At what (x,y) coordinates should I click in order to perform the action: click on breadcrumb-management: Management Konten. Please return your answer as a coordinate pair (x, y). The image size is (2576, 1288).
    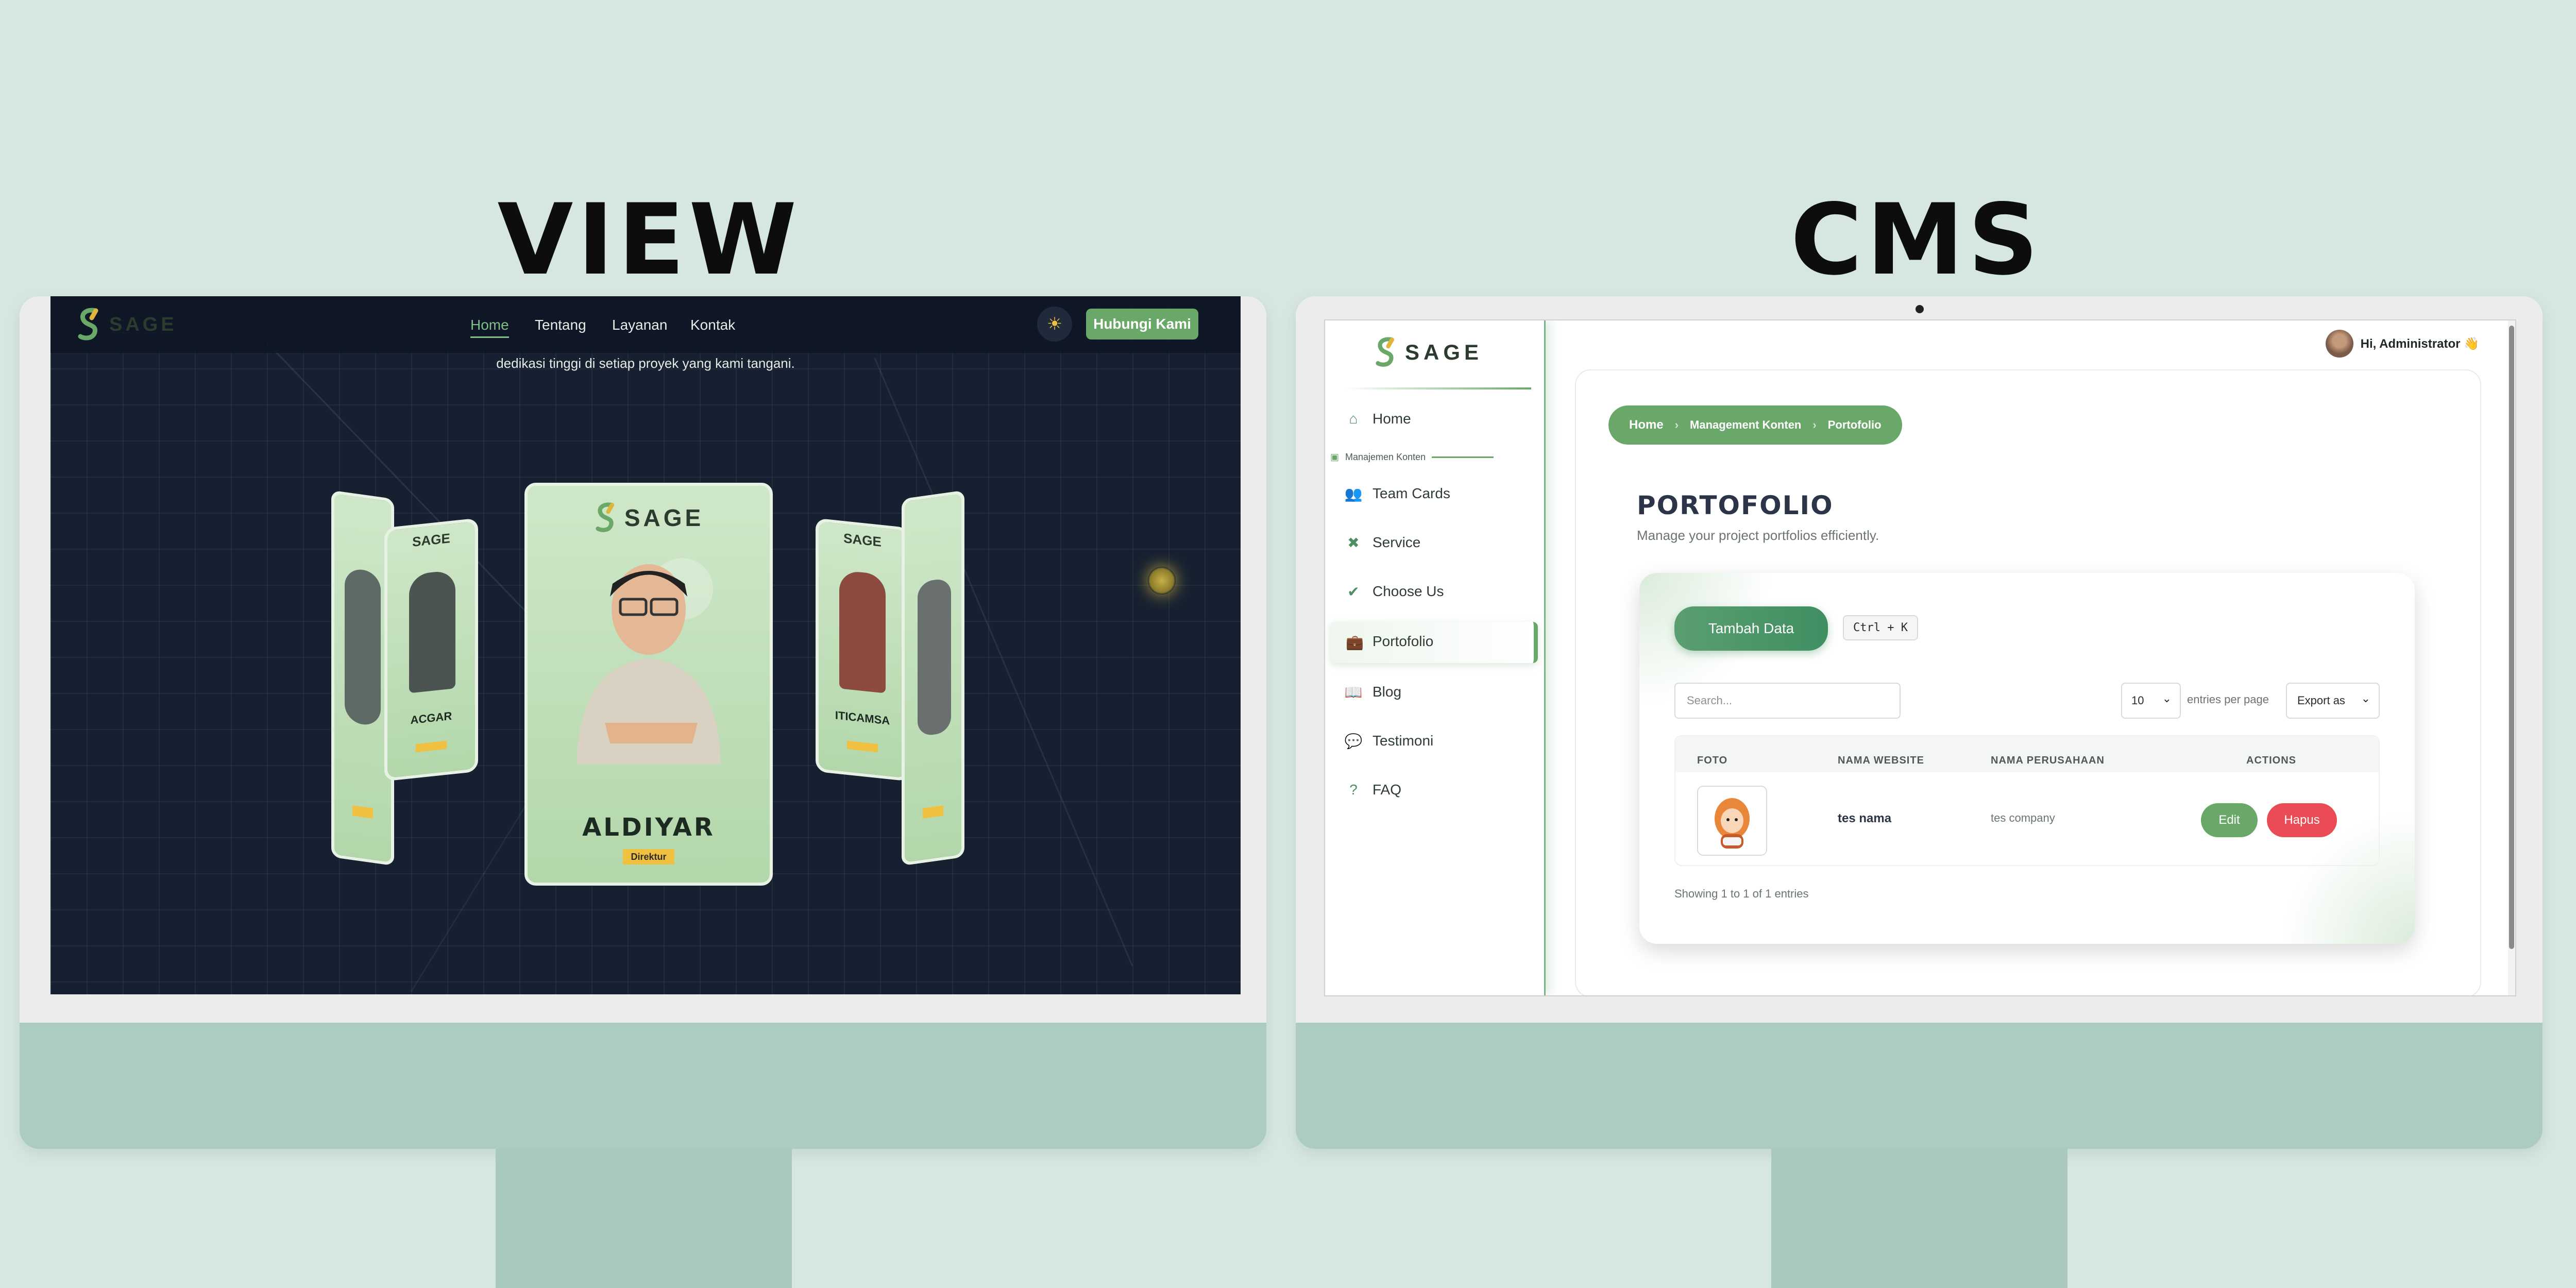
    Looking at the image, I should click on (1745, 425).